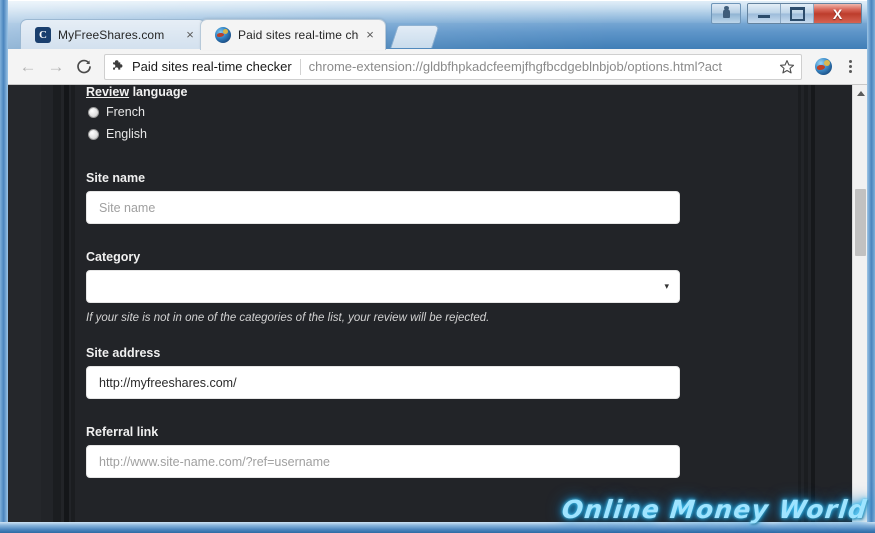 This screenshot has width=875, height=533. What do you see at coordinates (383, 382) in the screenshot?
I see `site-address-input: http://myfreeshares.com/` at bounding box center [383, 382].